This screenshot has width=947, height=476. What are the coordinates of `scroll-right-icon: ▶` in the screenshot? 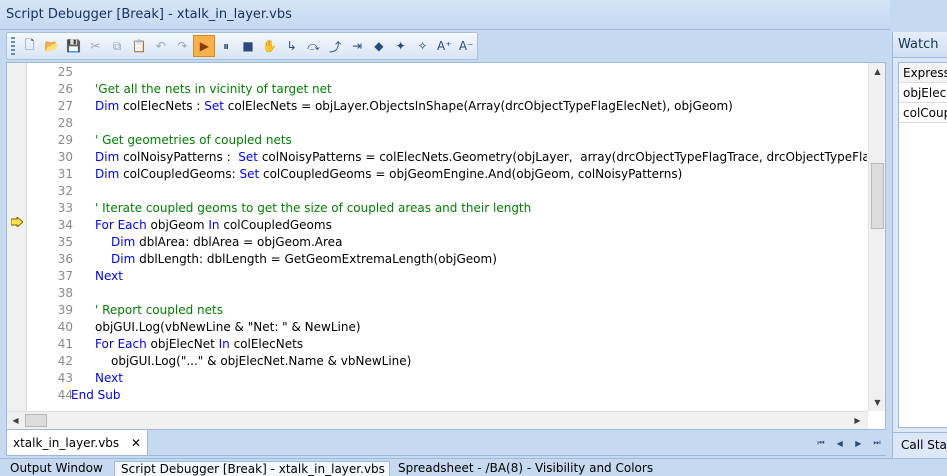 It's located at (857, 420).